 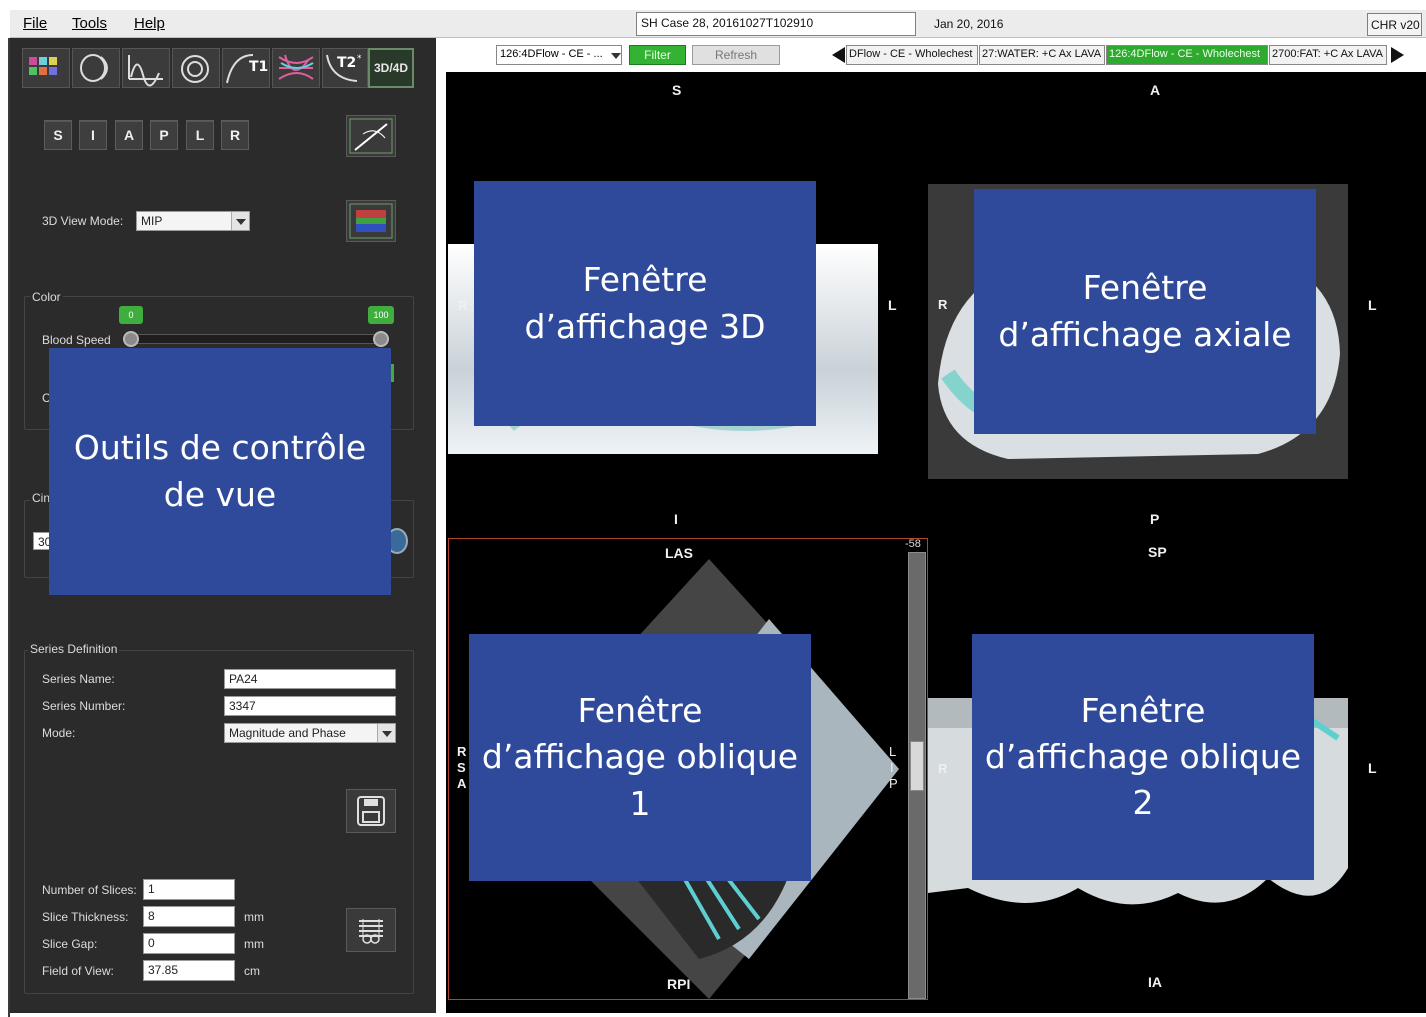 What do you see at coordinates (189, 889) in the screenshot?
I see `slice-count-input: 1` at bounding box center [189, 889].